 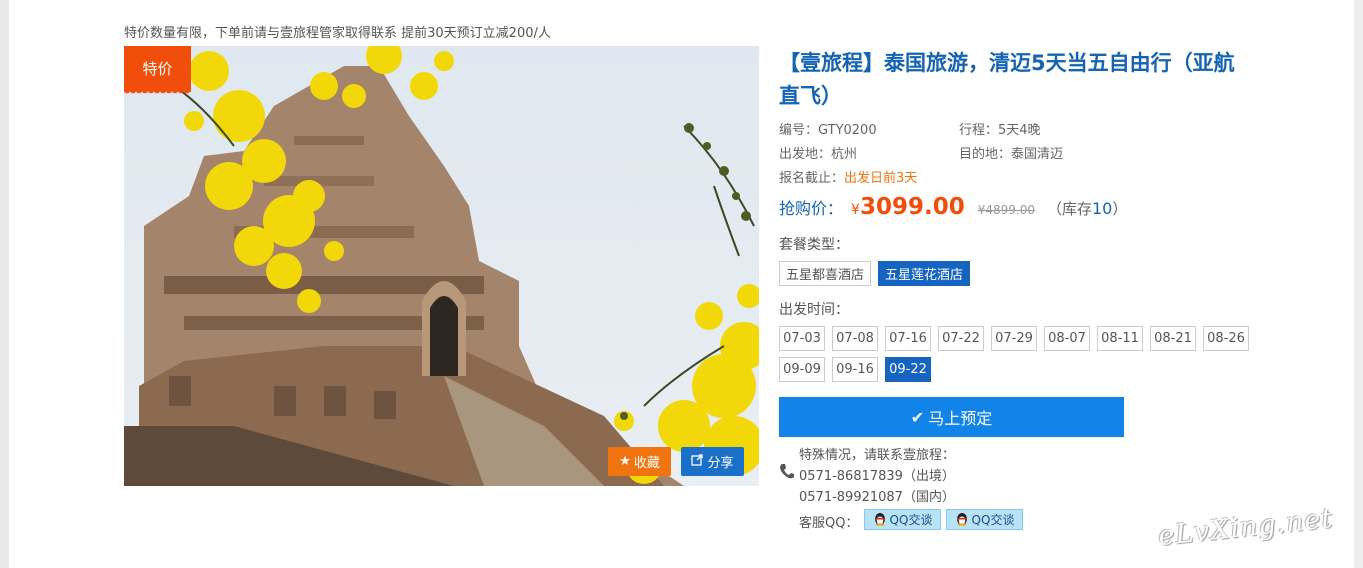 I want to click on share-label: 分享, so click(x=720, y=463).